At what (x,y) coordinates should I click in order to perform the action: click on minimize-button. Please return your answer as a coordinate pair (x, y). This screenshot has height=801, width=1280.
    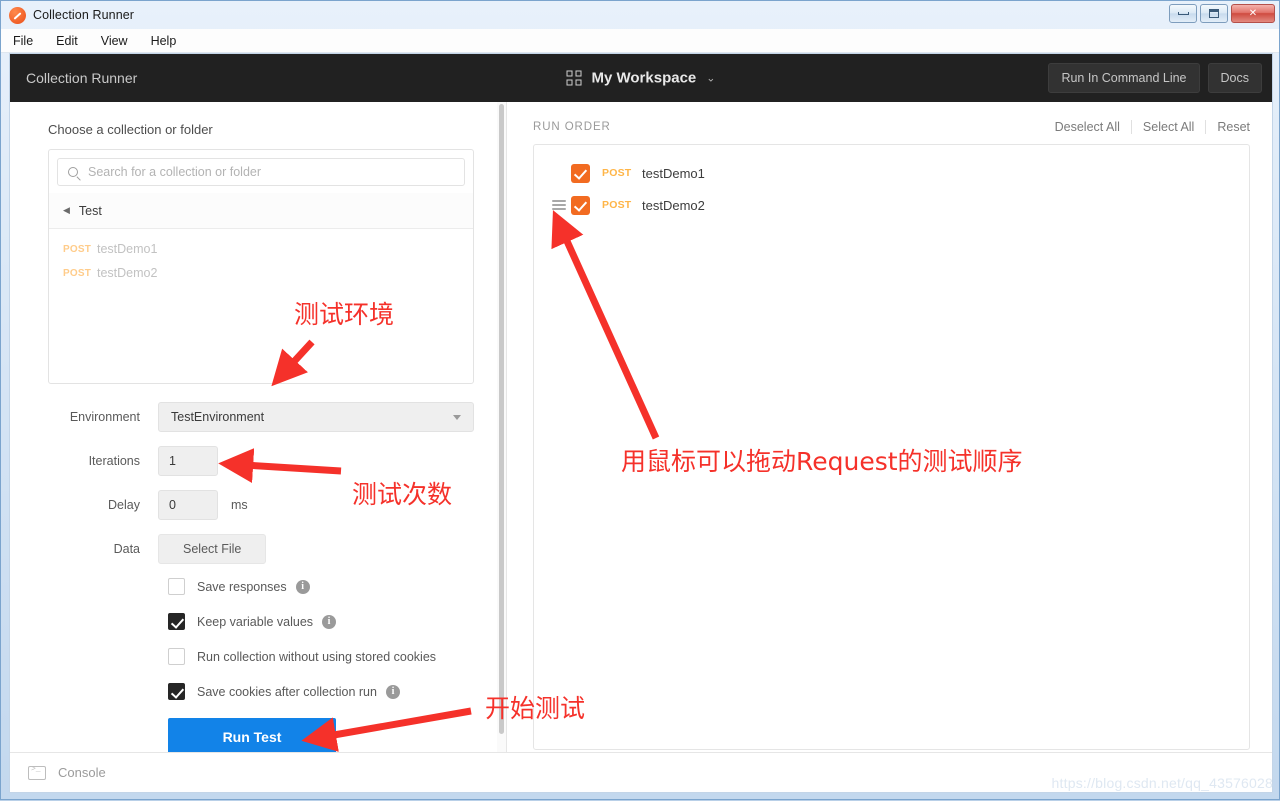
    Looking at the image, I should click on (1183, 13).